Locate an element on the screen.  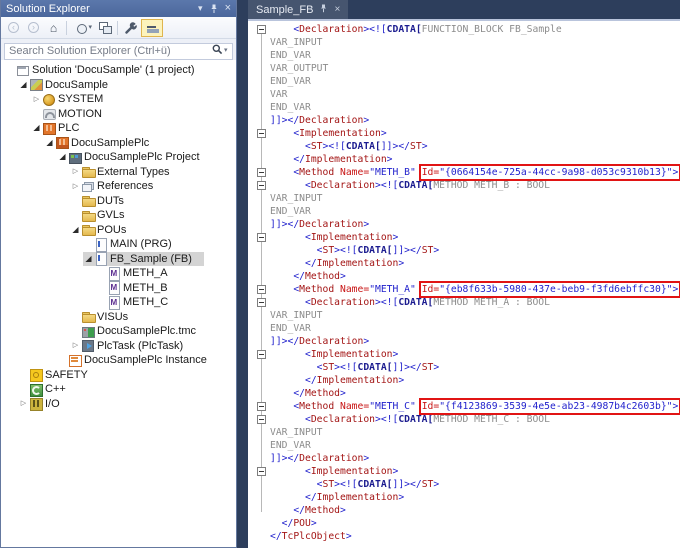
search-icon: ▾ is located at coordinates (221, 49).